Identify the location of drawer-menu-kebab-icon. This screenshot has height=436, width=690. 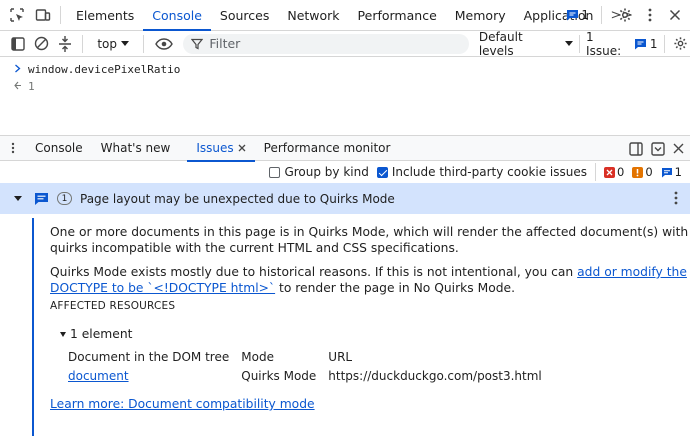
(13, 148).